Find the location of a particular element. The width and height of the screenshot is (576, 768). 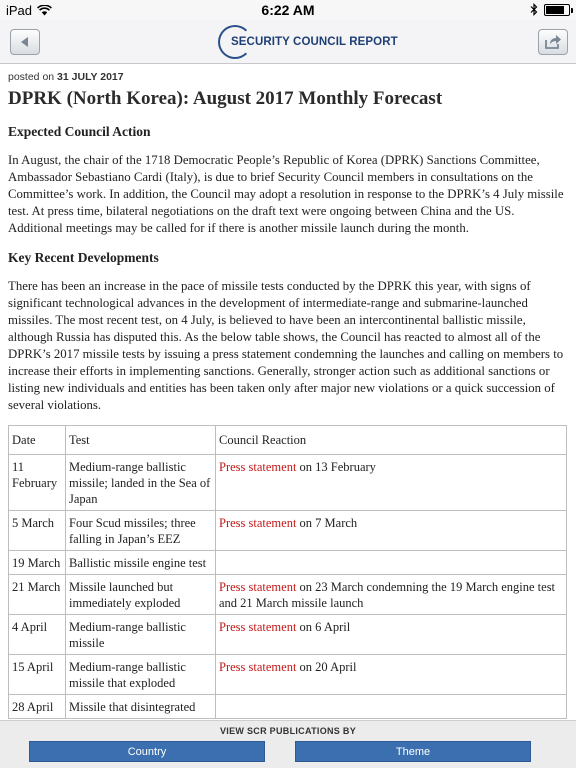

cell-date: 28 April is located at coordinates (37, 706).